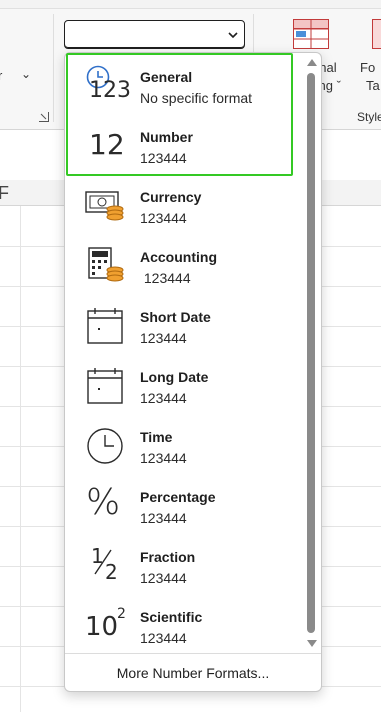  Describe the element at coordinates (104, 206) in the screenshot. I see `currency-icon` at that location.